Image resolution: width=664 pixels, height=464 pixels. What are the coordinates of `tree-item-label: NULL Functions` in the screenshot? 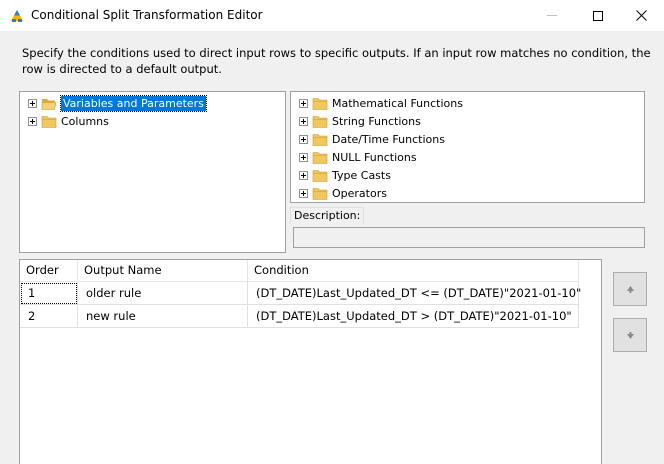 It's located at (374, 157).